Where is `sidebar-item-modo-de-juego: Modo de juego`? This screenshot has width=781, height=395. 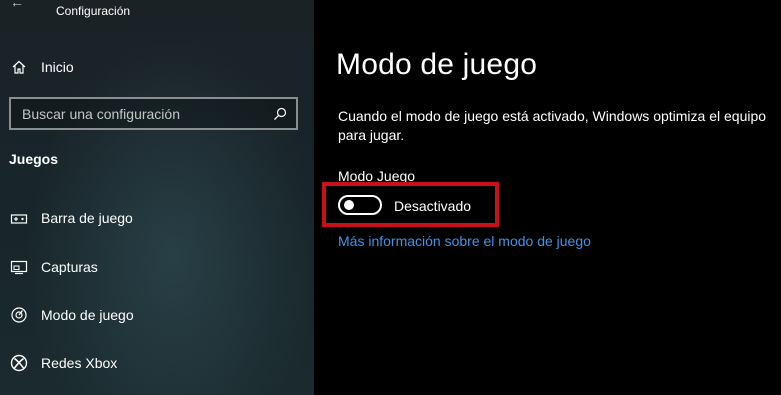 sidebar-item-modo-de-juego: Modo de juego is located at coordinates (157, 315).